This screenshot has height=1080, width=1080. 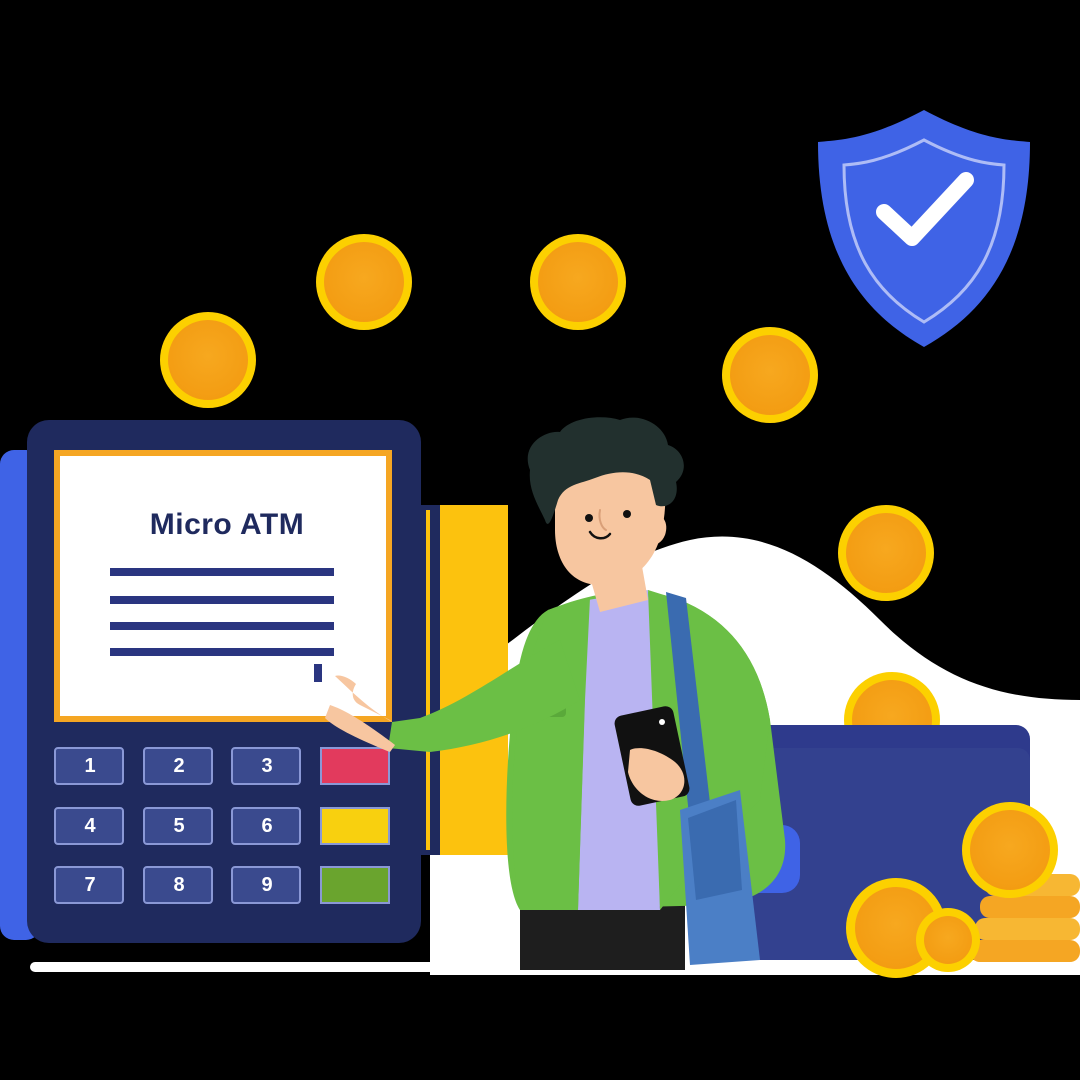 I want to click on keypad-key-label: 3, so click(x=267, y=766).